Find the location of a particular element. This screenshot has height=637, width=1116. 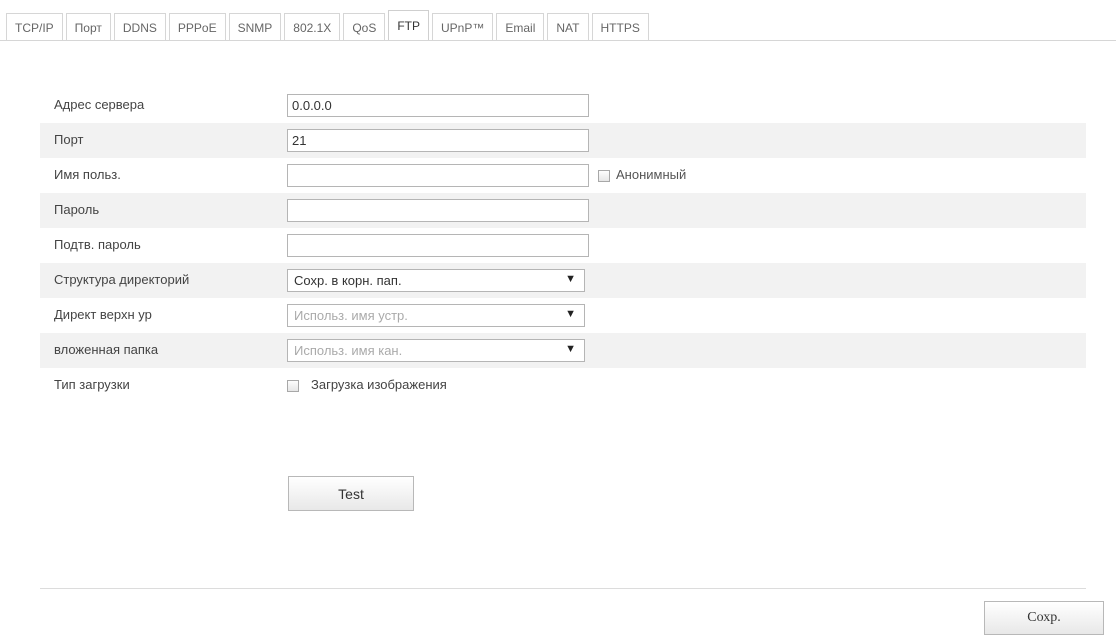

tab-ftp: FTP is located at coordinates (409, 25).